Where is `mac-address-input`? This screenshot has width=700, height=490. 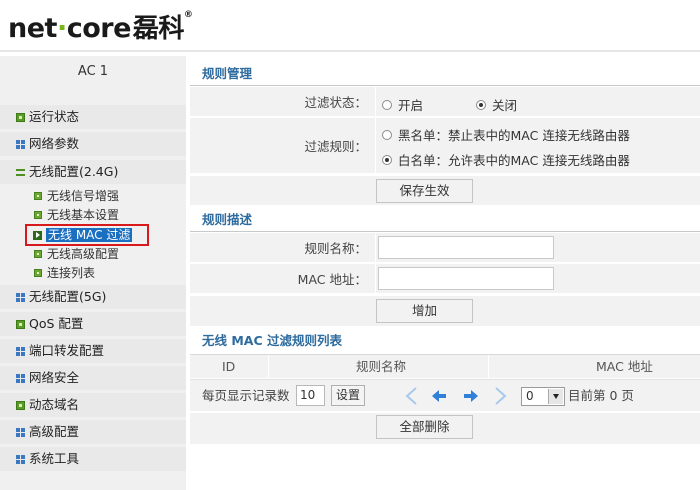 mac-address-input is located at coordinates (466, 278).